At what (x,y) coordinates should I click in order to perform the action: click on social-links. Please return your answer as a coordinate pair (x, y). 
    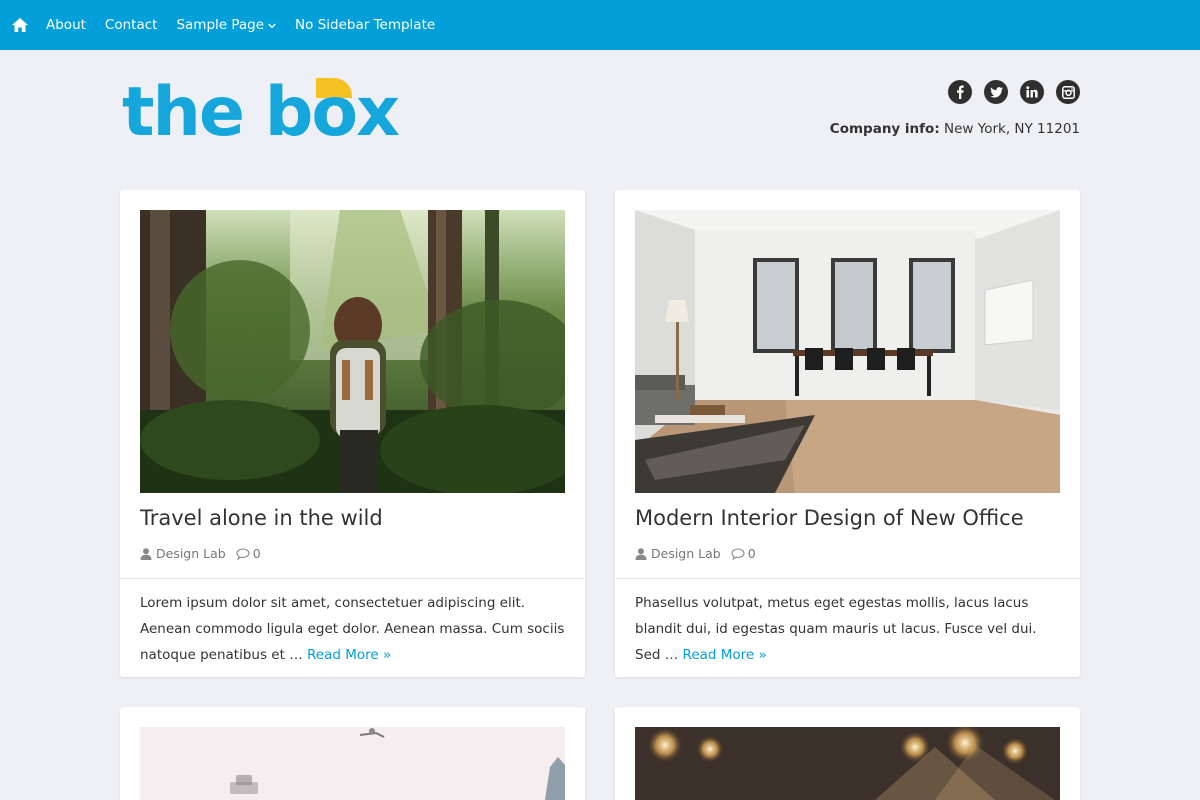
    Looking at the image, I should click on (1008, 92).